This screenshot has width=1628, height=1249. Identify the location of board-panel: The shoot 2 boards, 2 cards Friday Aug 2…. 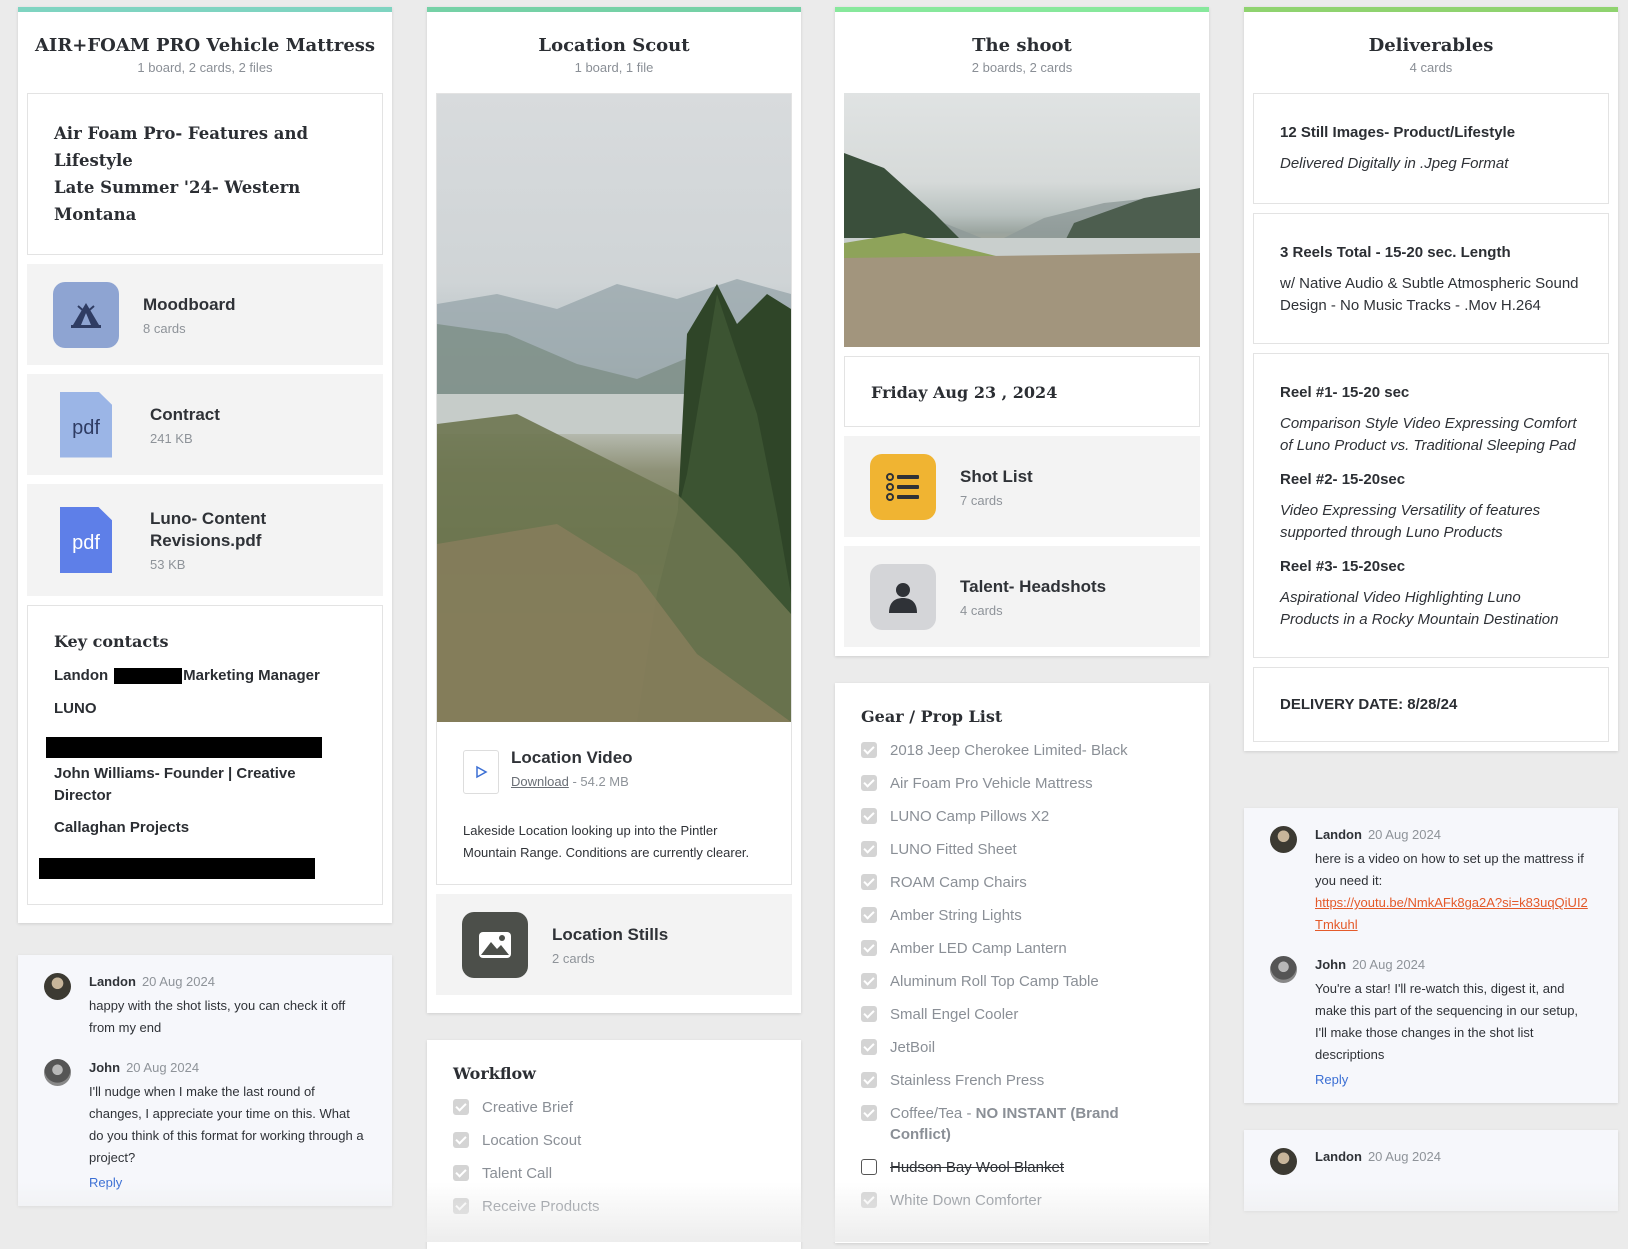
(1022, 331).